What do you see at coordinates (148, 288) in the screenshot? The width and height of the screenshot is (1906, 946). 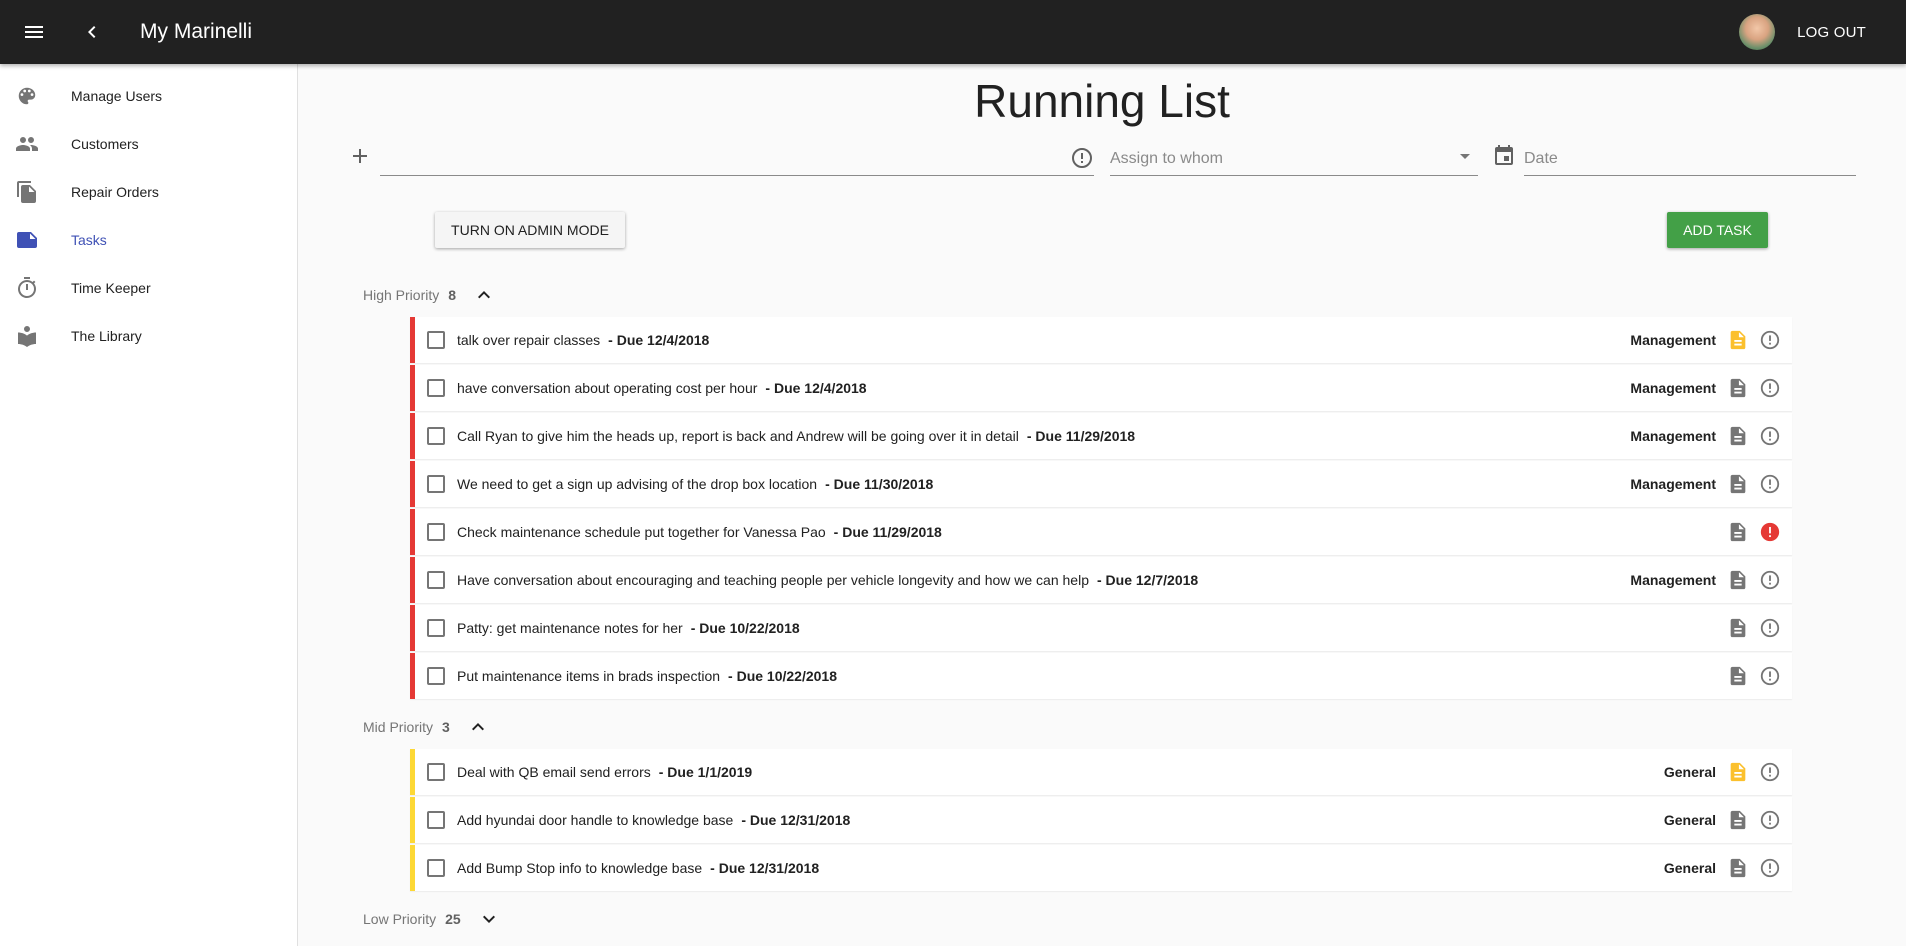 I see `sidebar-item-time-keeper: Time Keeper` at bounding box center [148, 288].